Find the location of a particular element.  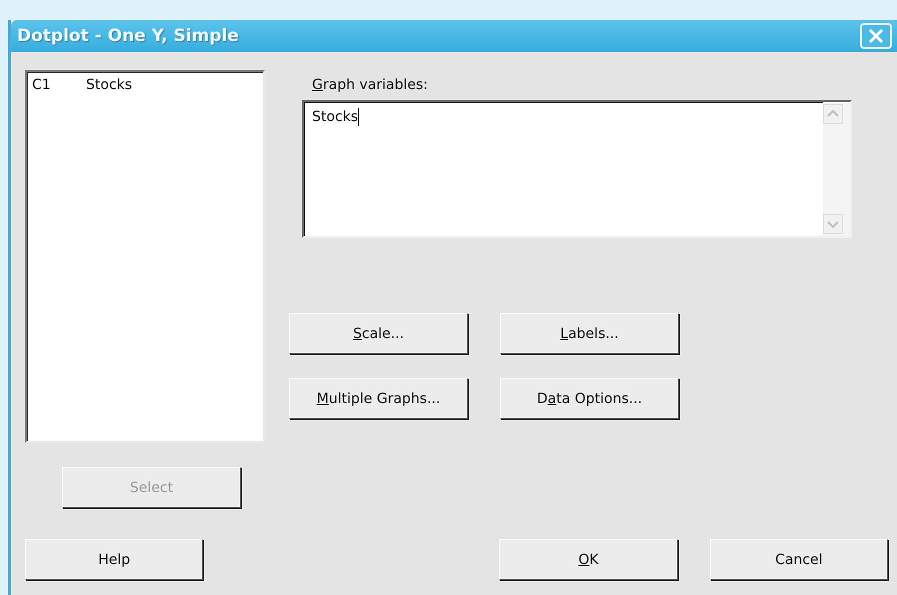

cancel-button: Cancel is located at coordinates (799, 559).